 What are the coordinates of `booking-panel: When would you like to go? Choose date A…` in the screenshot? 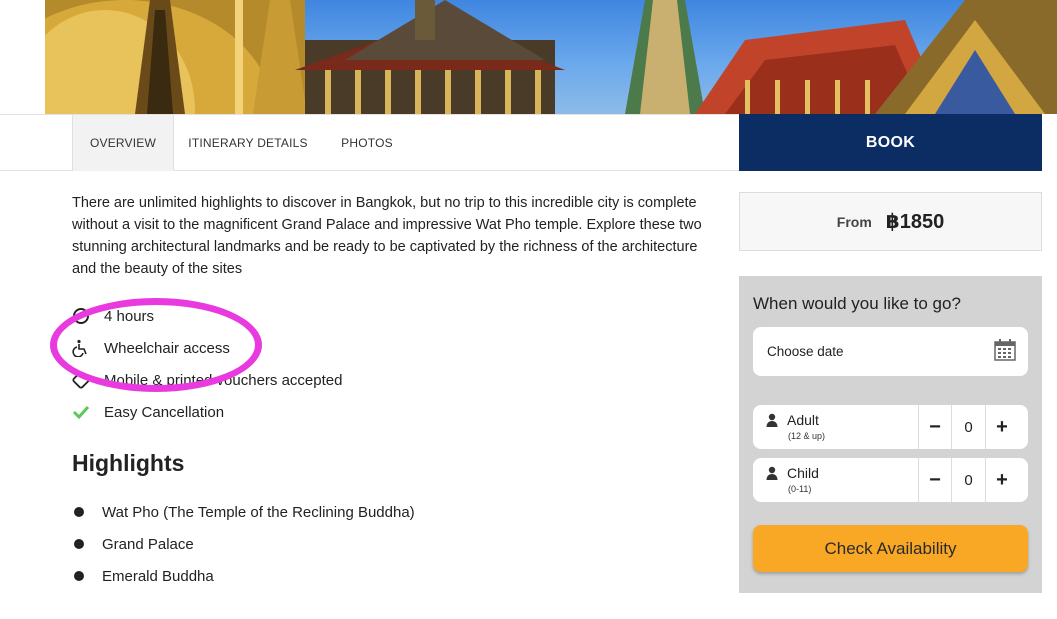 It's located at (890, 434).